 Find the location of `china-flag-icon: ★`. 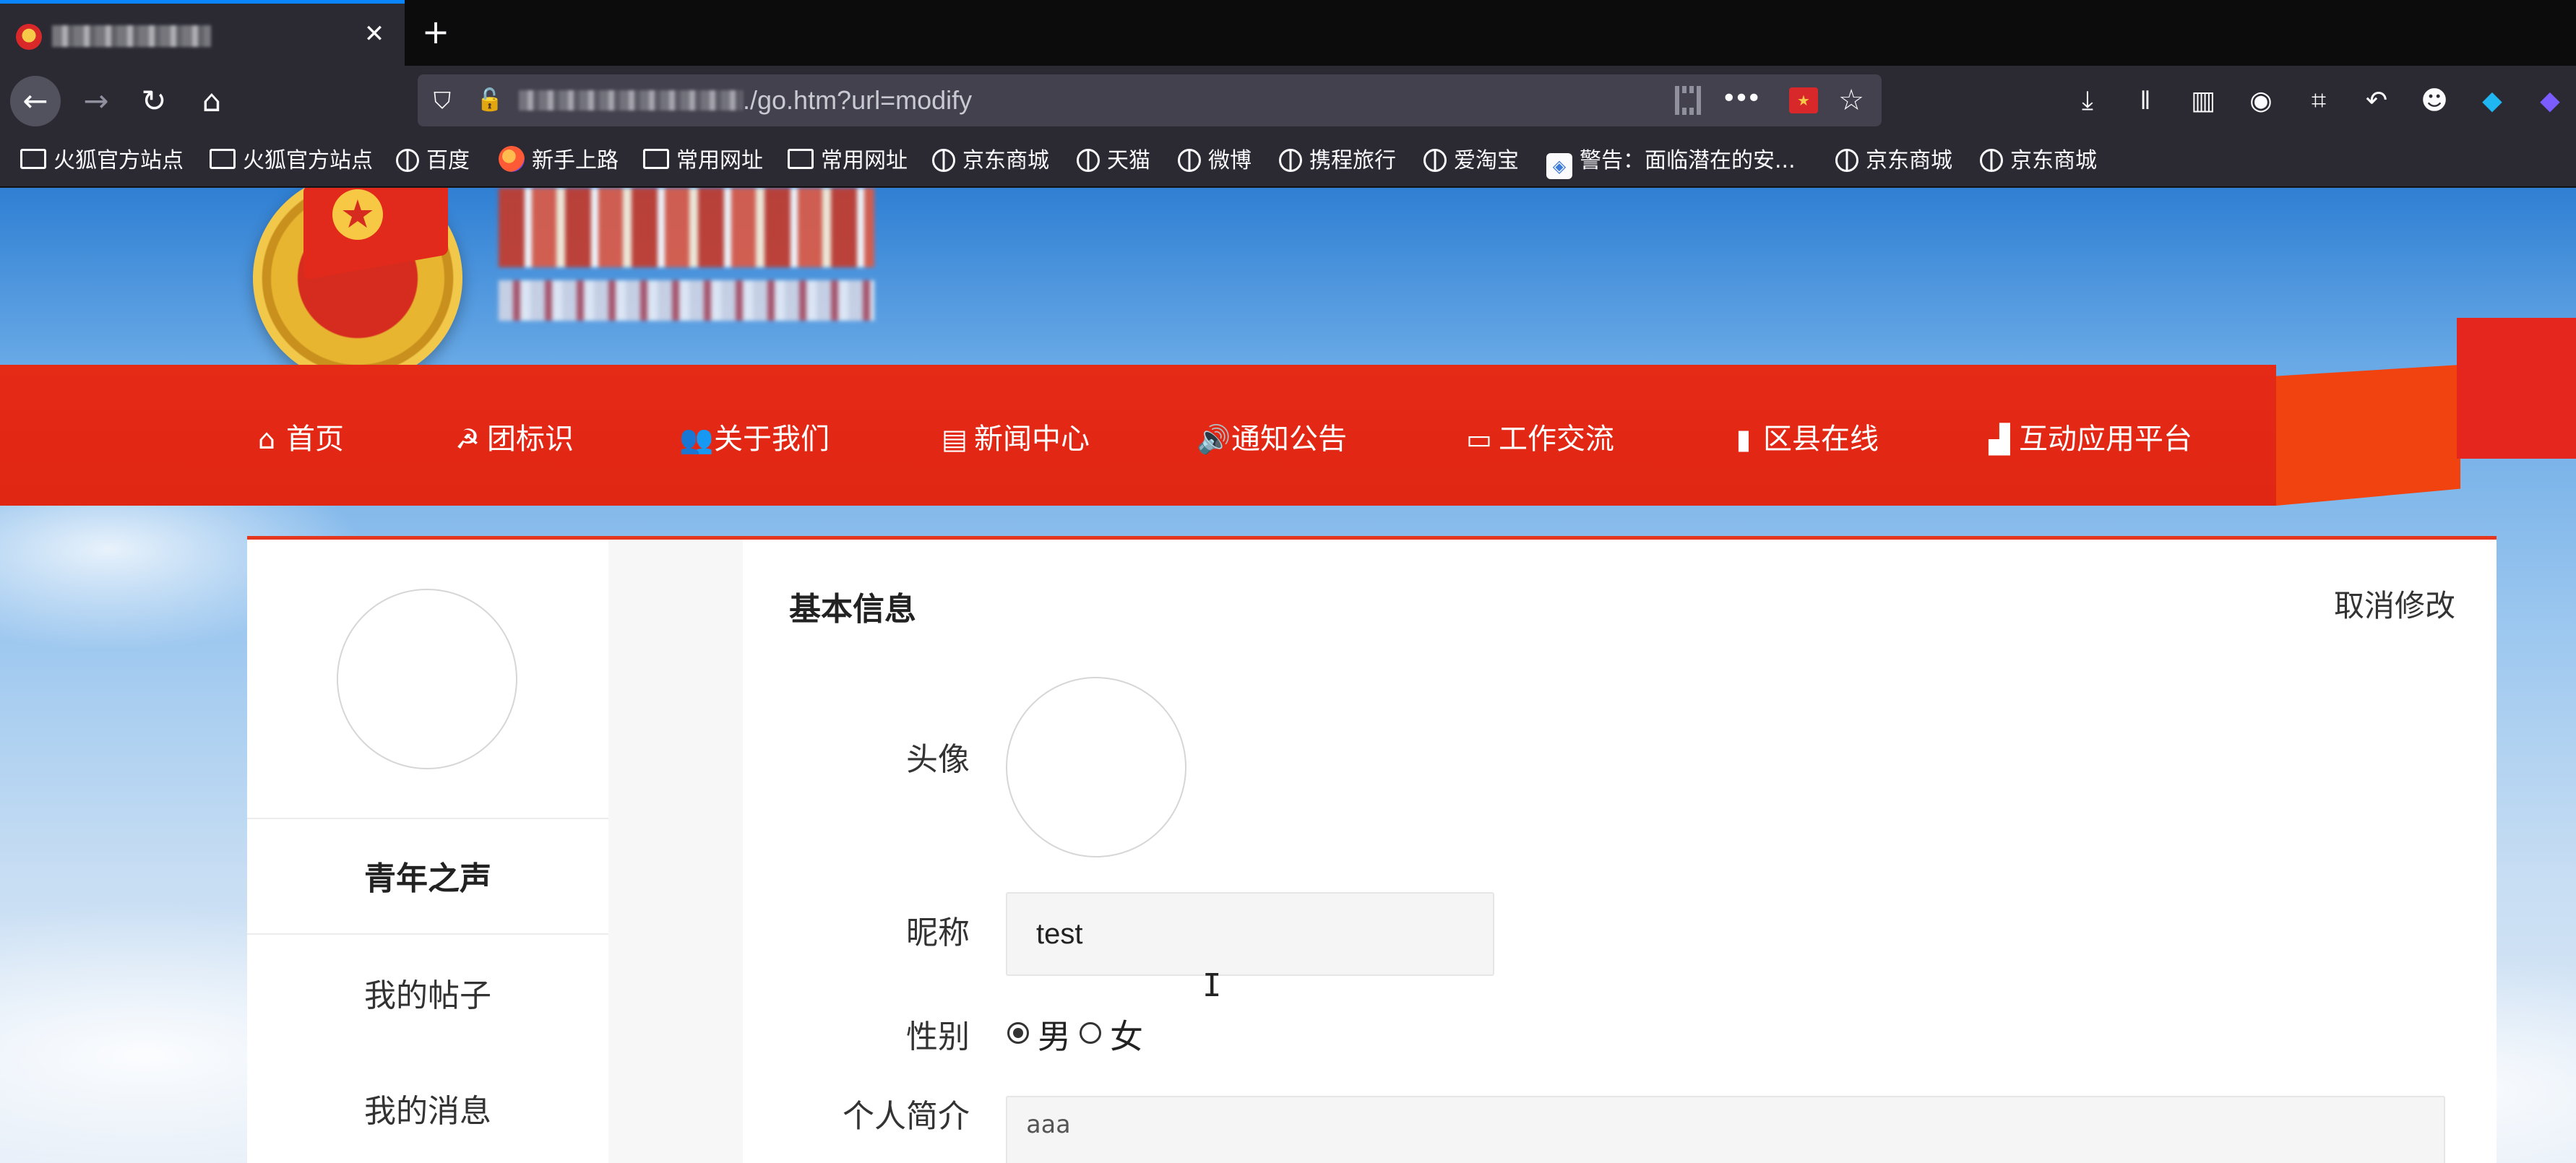

china-flag-icon: ★ is located at coordinates (1803, 100).